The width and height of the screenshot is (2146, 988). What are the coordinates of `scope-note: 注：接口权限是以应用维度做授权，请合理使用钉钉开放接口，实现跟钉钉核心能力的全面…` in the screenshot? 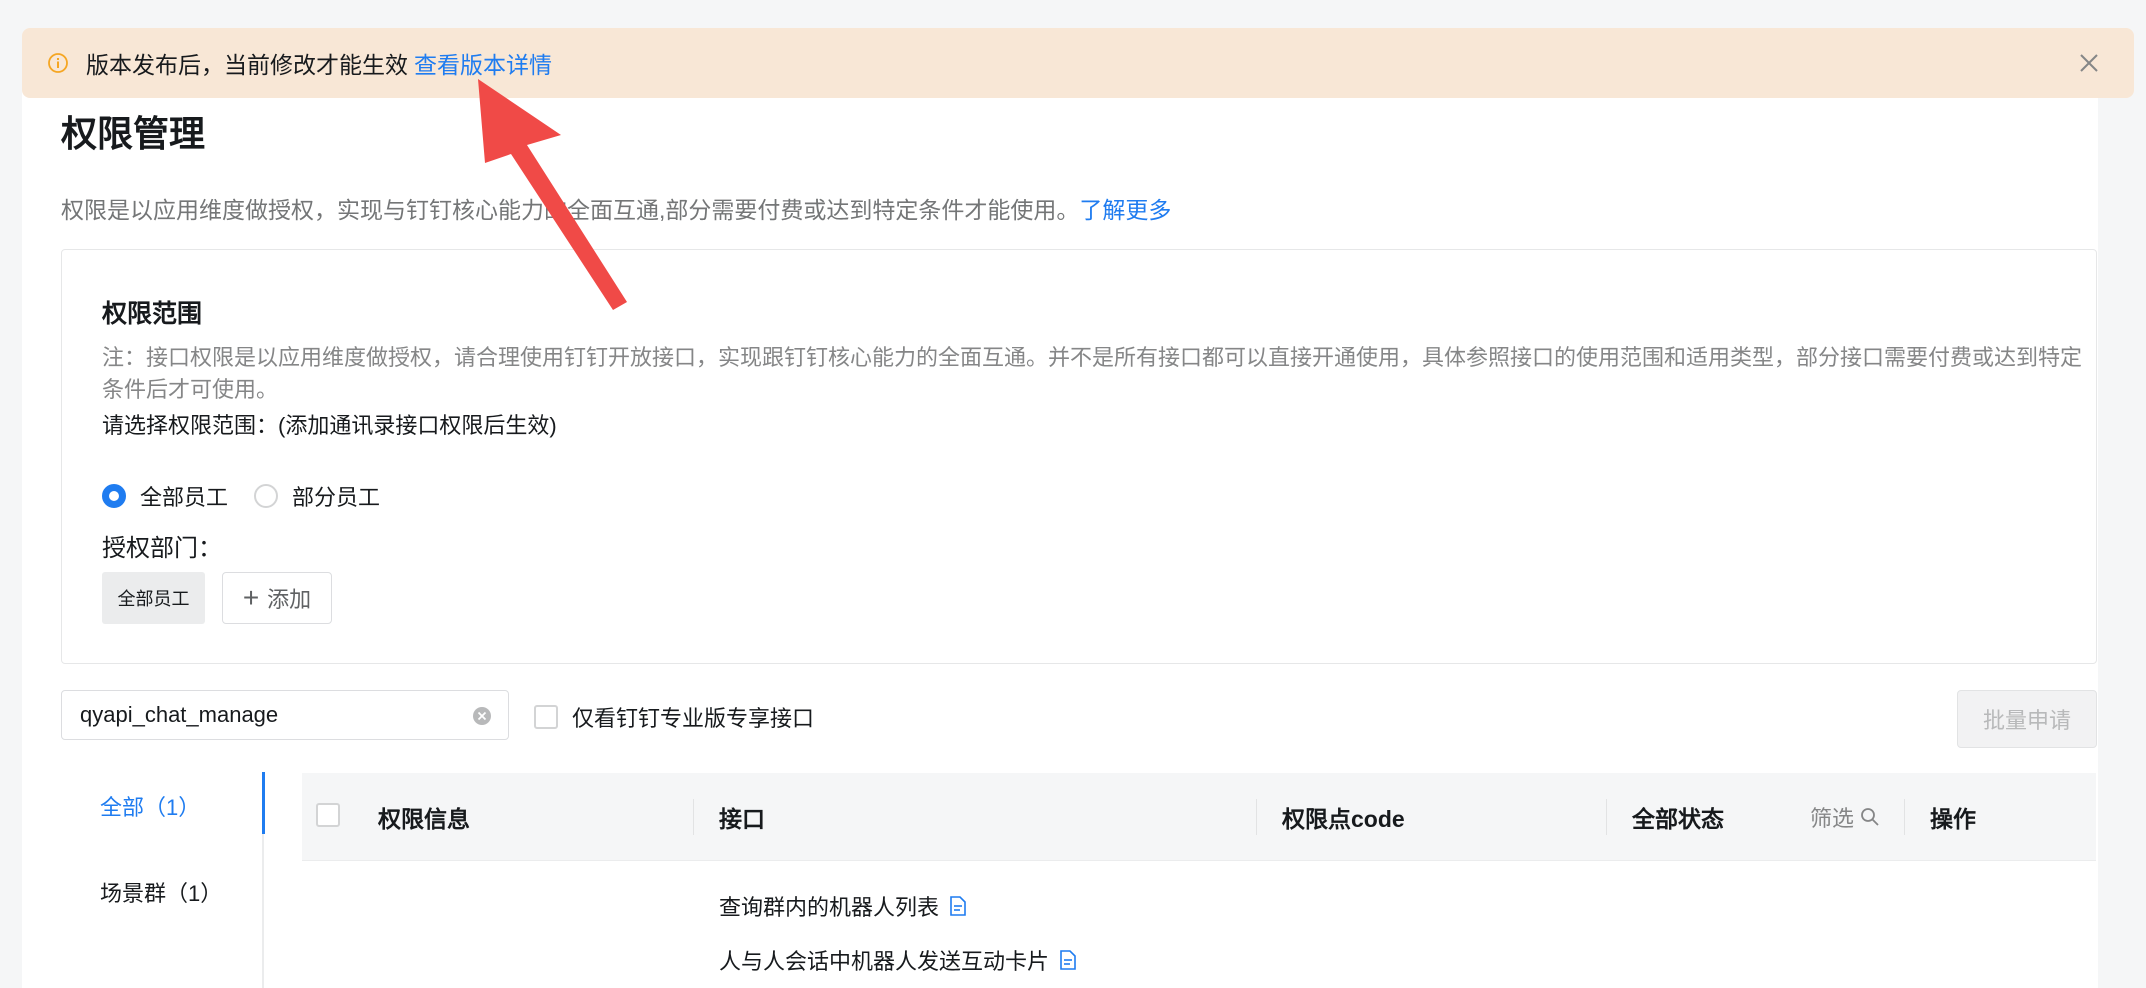 It's located at (1092, 373).